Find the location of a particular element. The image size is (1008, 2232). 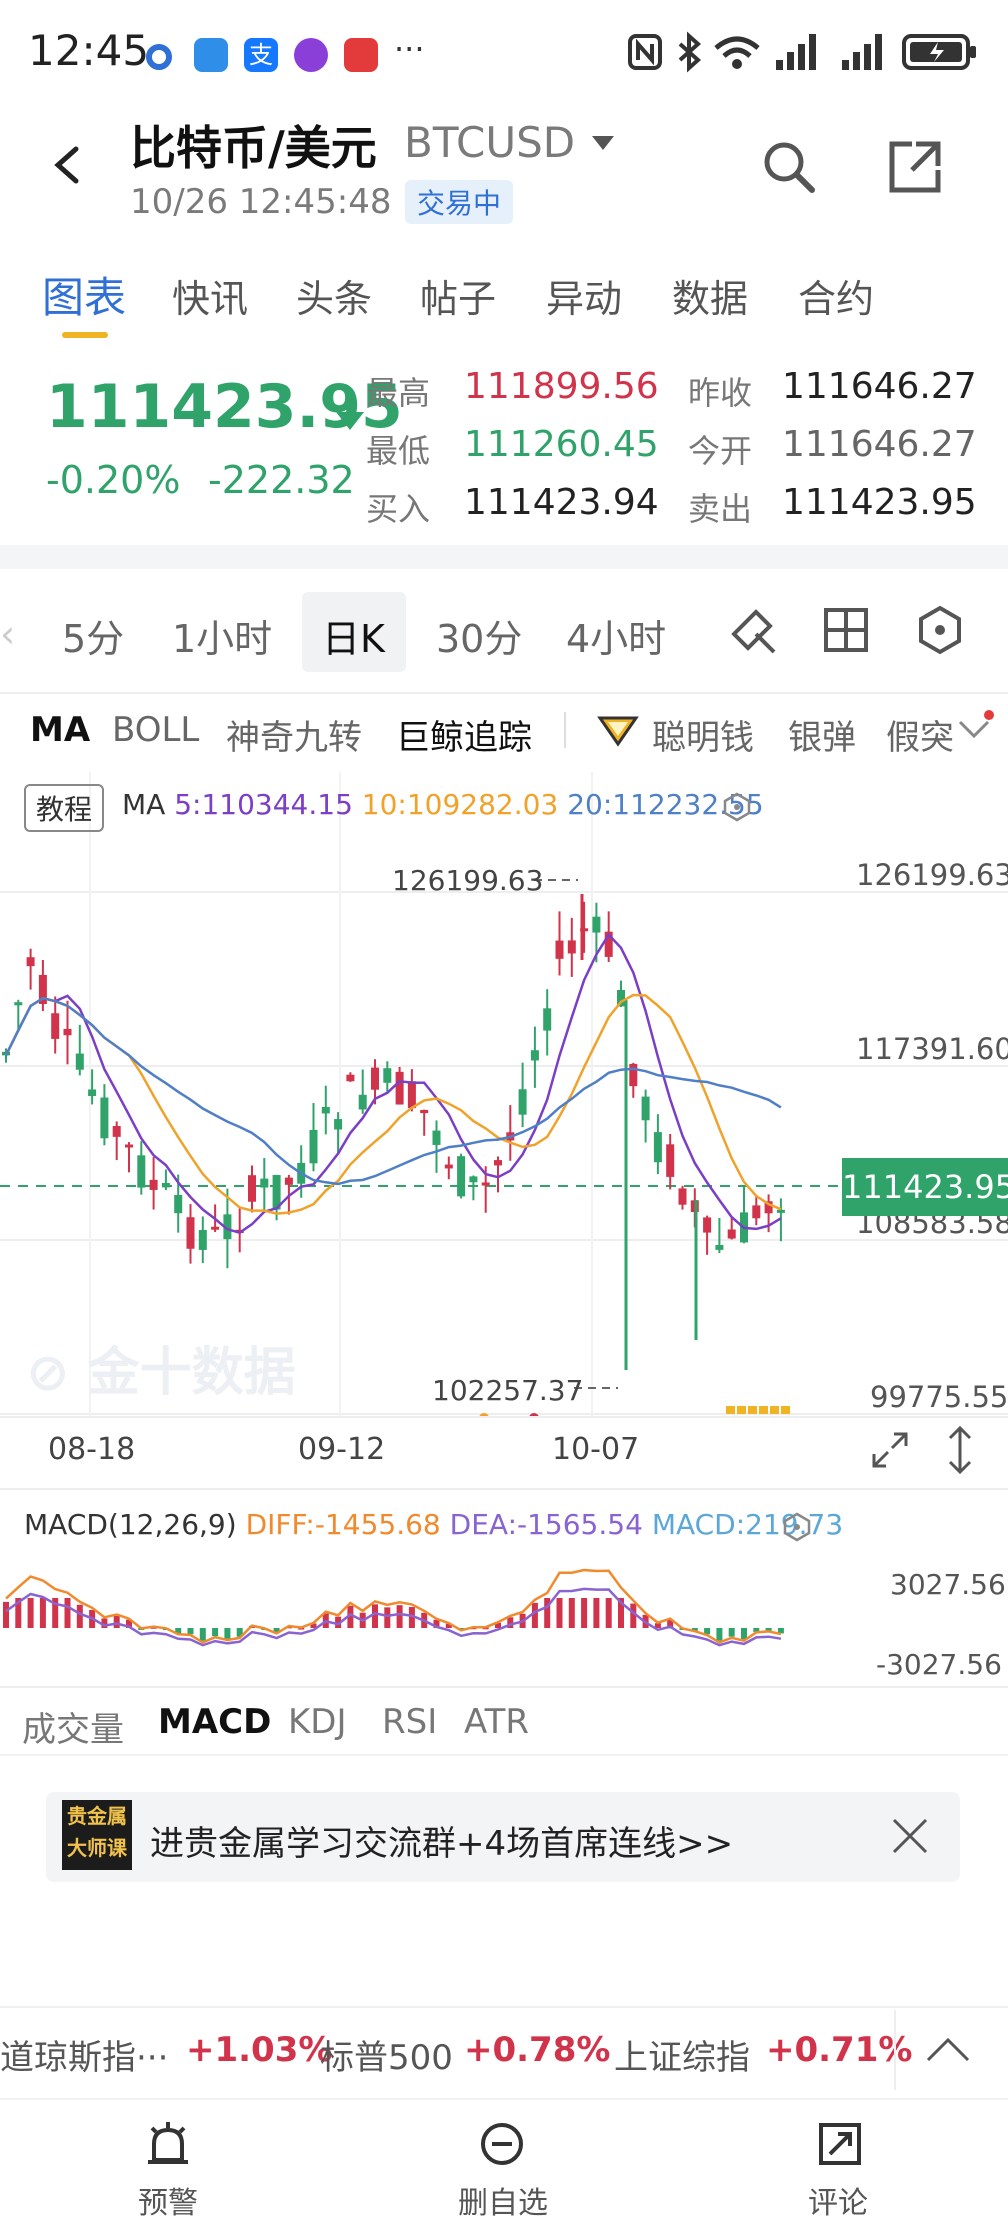

ma5-line is located at coordinates (393, 1083).